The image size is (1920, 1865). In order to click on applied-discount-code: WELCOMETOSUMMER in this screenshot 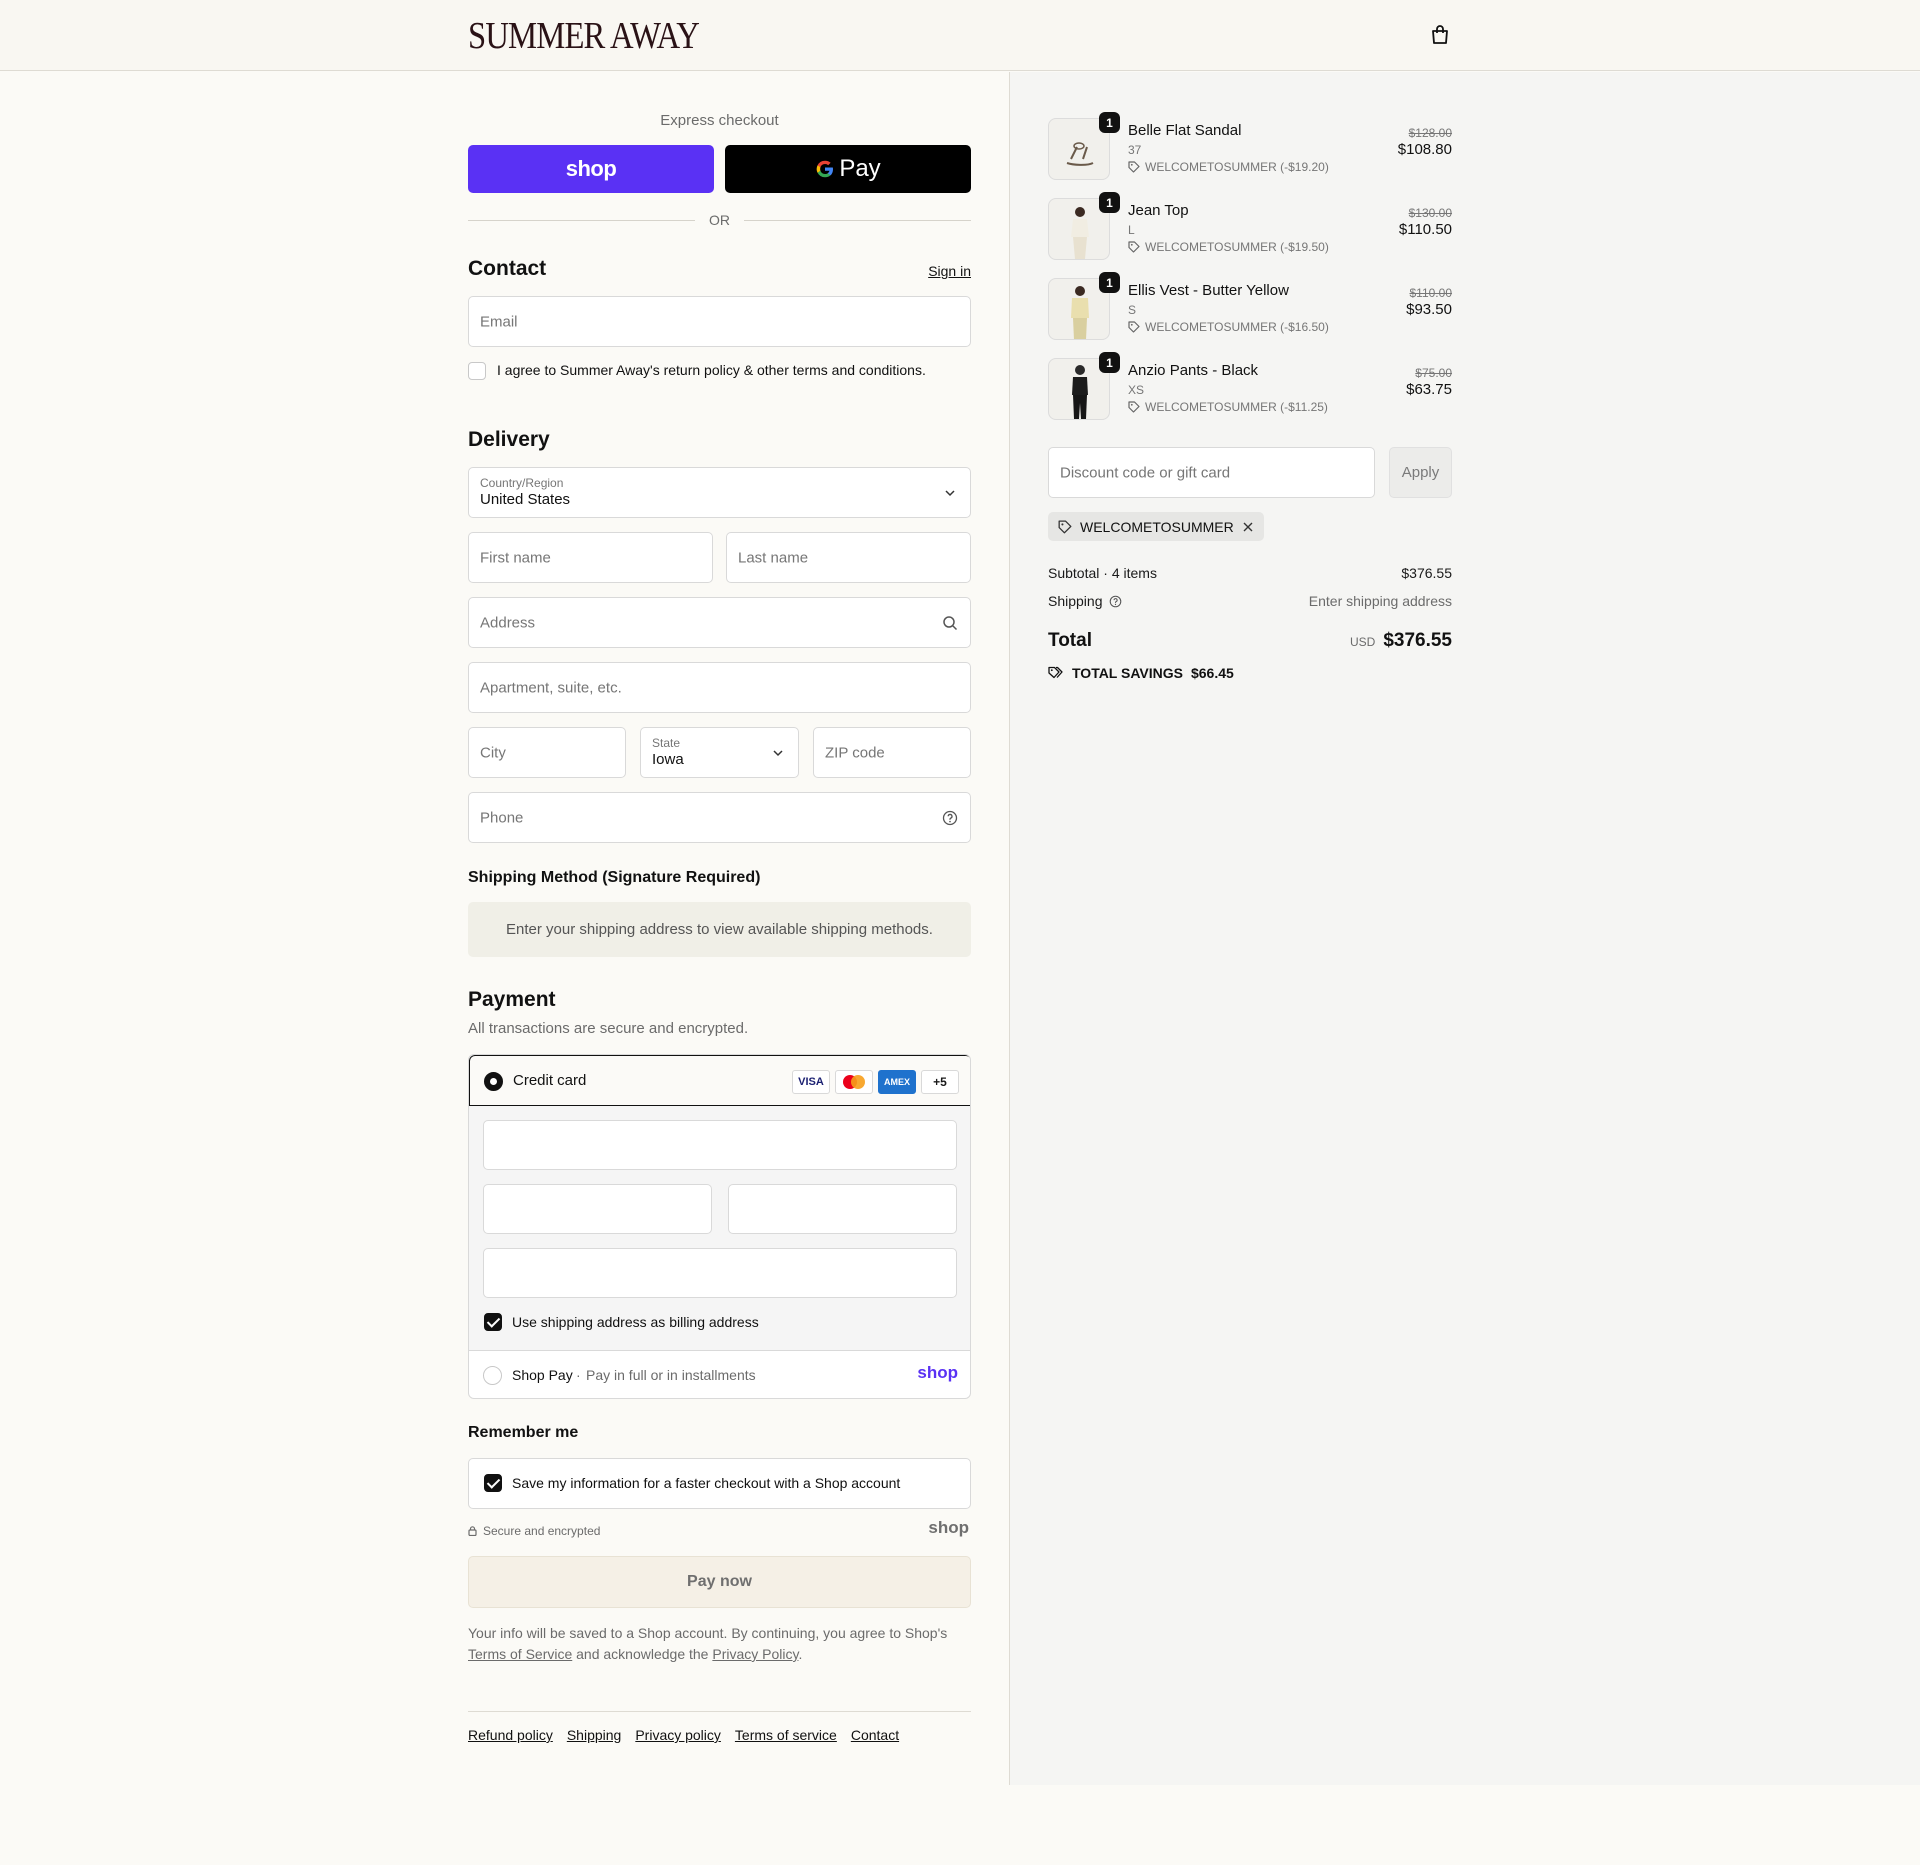, I will do `click(1157, 526)`.